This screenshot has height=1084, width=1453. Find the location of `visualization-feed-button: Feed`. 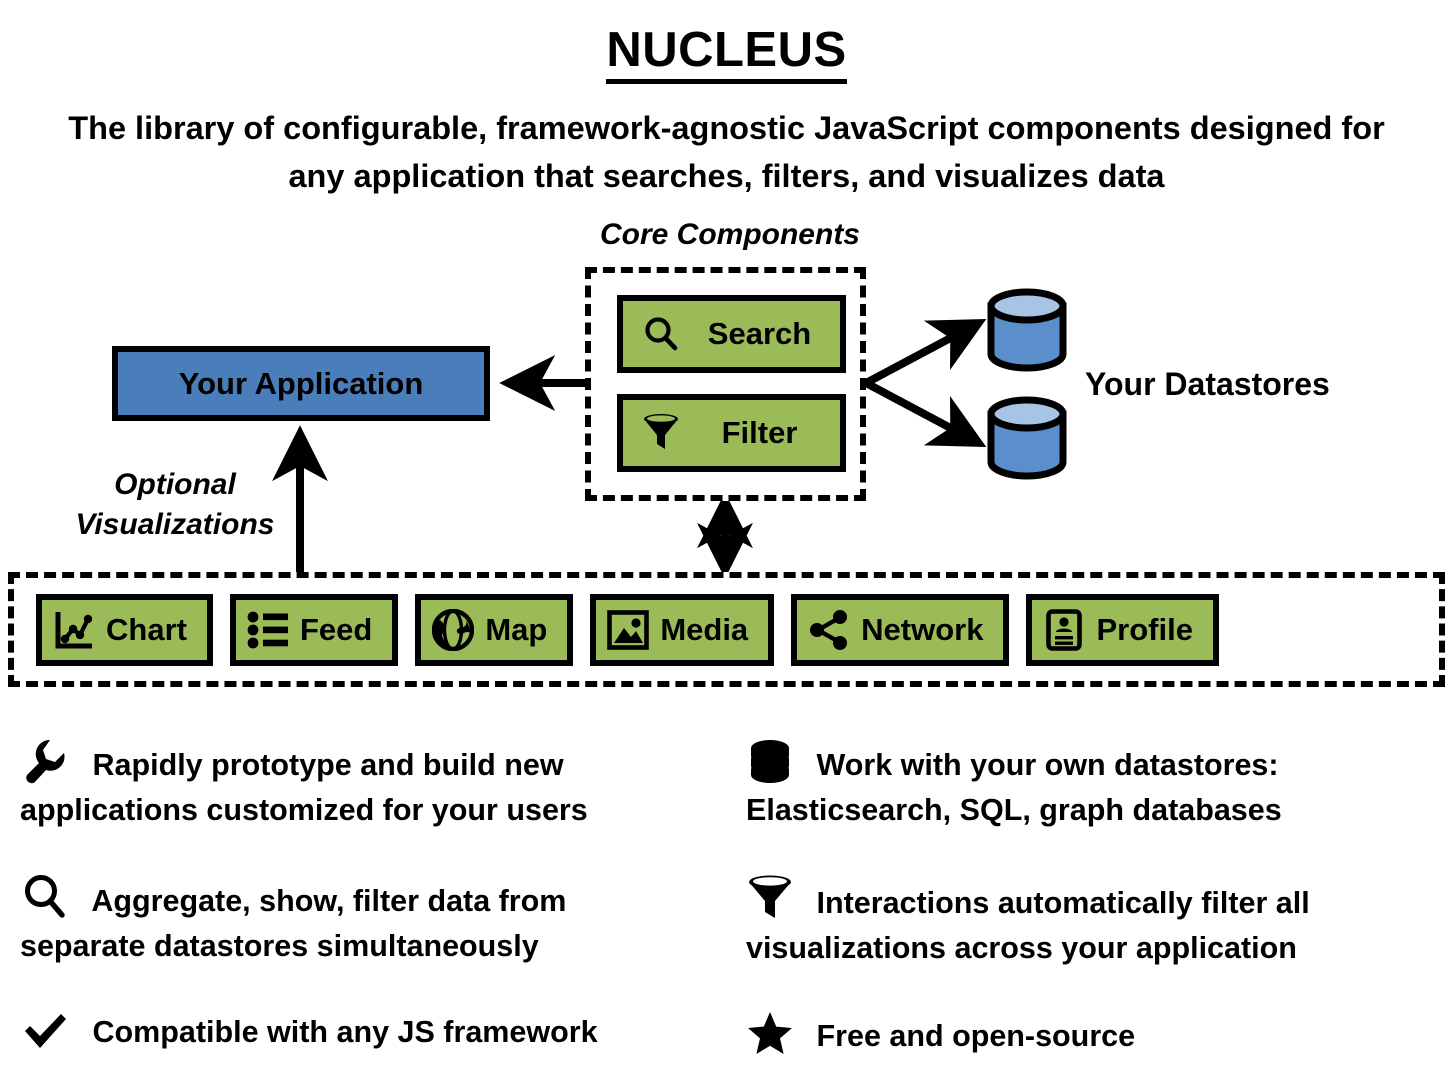

visualization-feed-button: Feed is located at coordinates (314, 629).